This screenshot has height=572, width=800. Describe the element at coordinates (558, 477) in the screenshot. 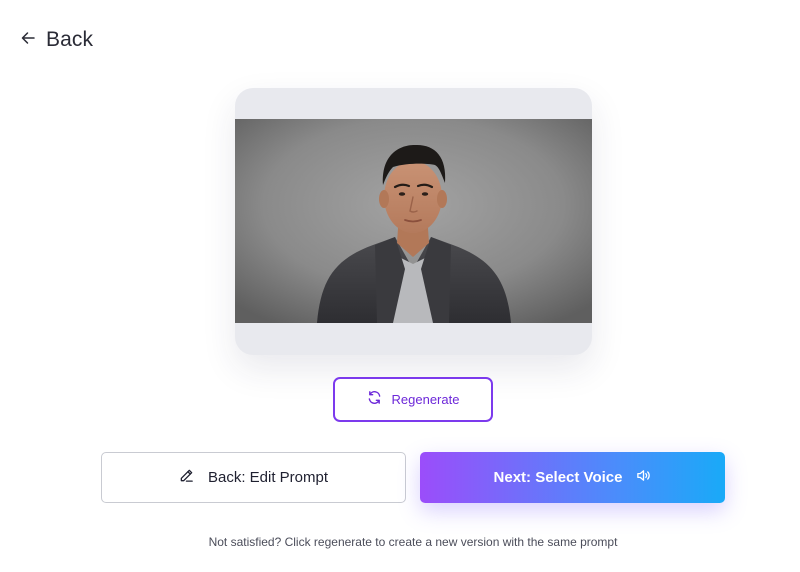

I see `next-select-voice-label: Next: Select Voice` at that location.